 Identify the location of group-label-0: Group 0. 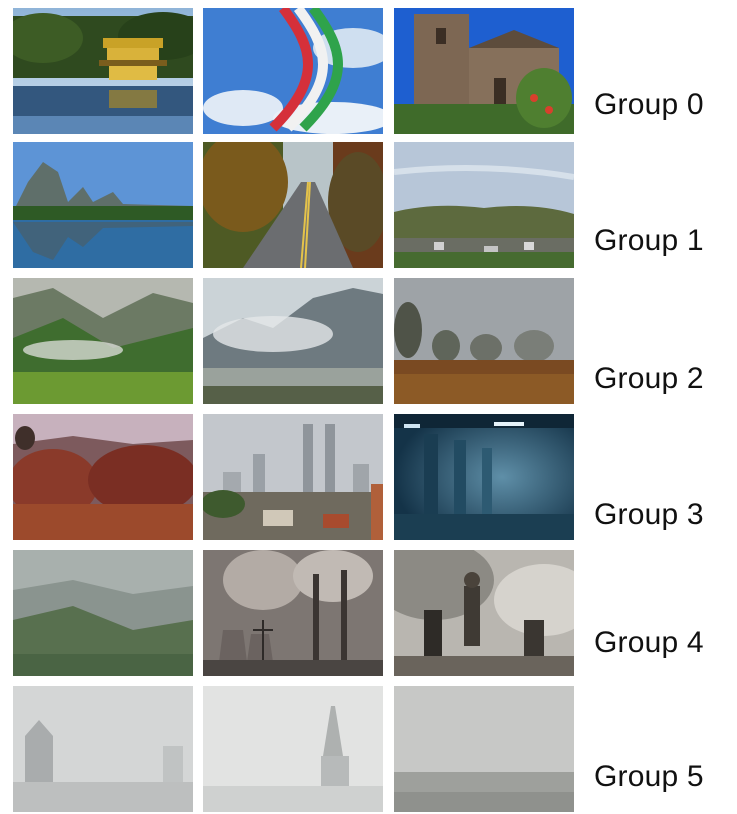
(649, 104).